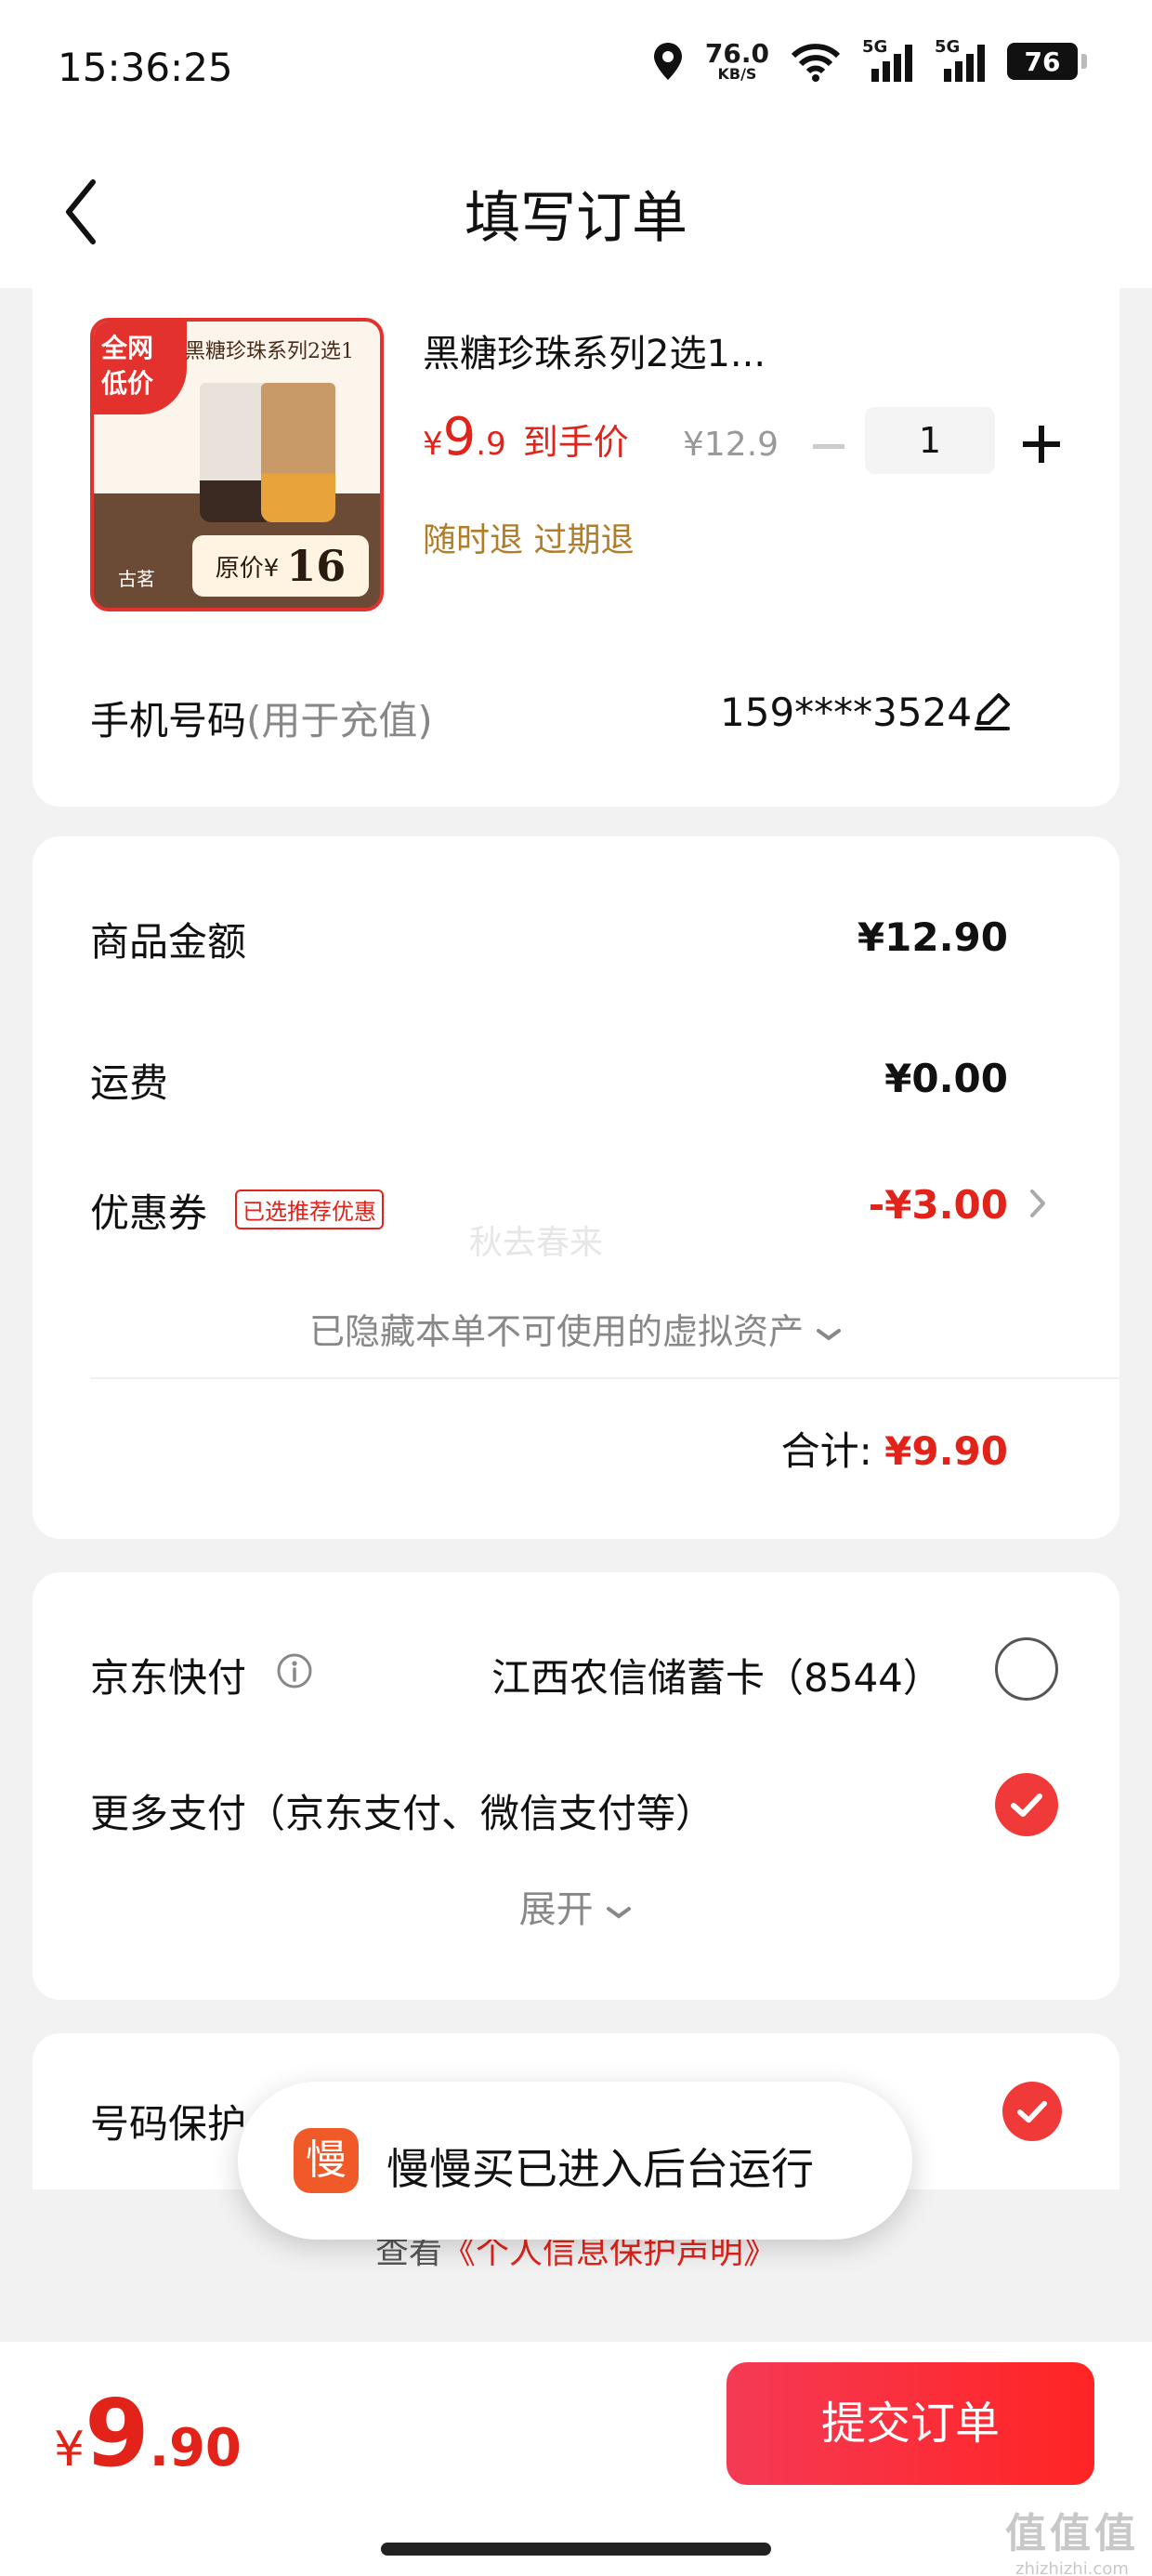 This screenshot has width=1152, height=2576. Describe the element at coordinates (828, 446) in the screenshot. I see `quantity-minus-button` at that location.